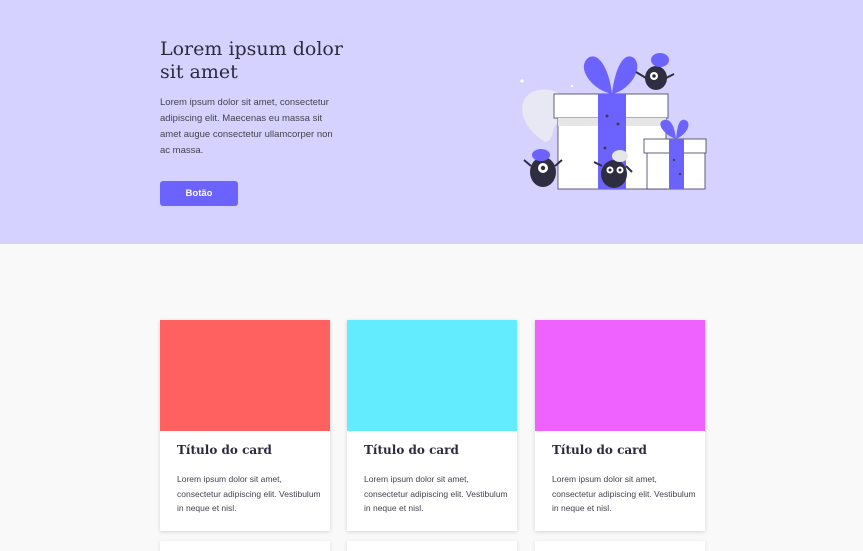 The width and height of the screenshot is (863, 551). What do you see at coordinates (251, 60) in the screenshot?
I see `hero-title: Lorem ipsum dolor sit amet` at bounding box center [251, 60].